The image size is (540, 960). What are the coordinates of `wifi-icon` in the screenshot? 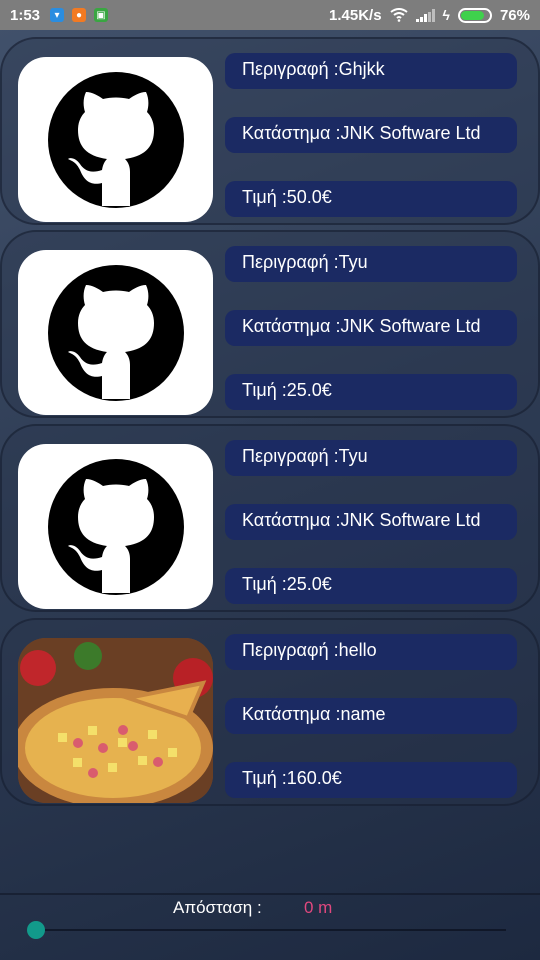 It's located at (398, 15).